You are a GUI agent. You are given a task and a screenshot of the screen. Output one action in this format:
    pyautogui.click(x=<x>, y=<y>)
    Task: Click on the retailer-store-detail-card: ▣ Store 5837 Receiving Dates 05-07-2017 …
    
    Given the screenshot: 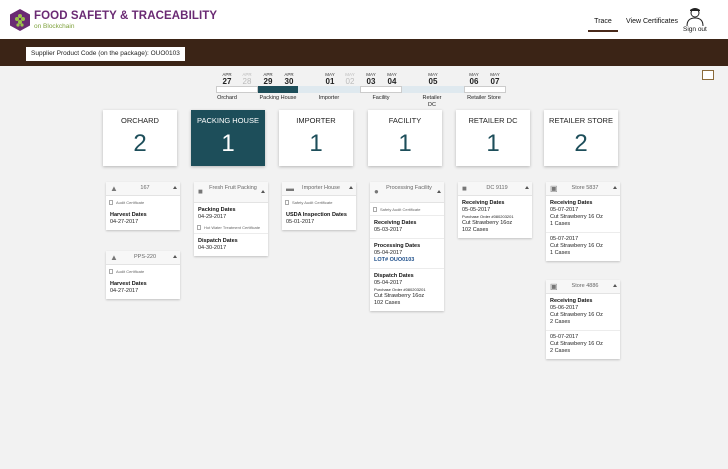 What is the action you would take?
    pyautogui.click(x=583, y=221)
    